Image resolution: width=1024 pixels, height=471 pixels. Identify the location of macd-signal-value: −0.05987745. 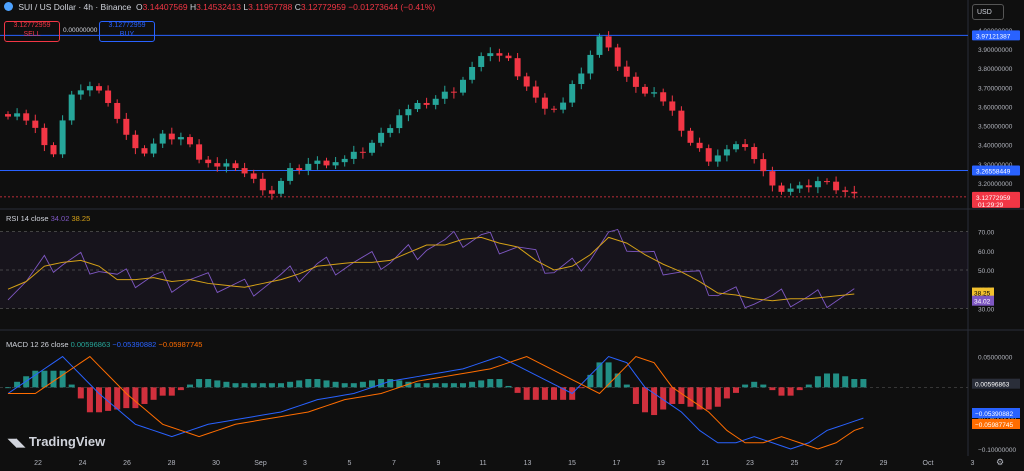
(180, 344).